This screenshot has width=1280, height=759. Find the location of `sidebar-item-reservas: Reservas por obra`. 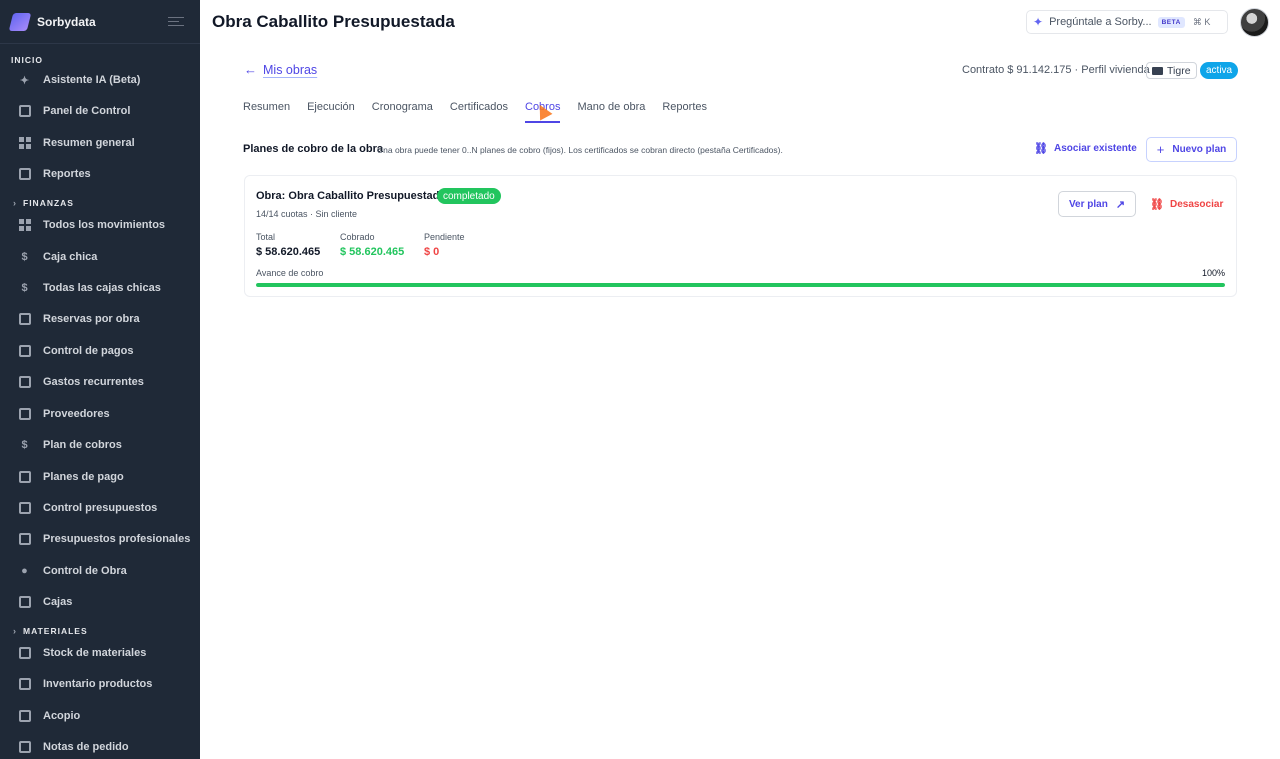

sidebar-item-reservas: Reservas por obra is located at coordinates (105, 319).